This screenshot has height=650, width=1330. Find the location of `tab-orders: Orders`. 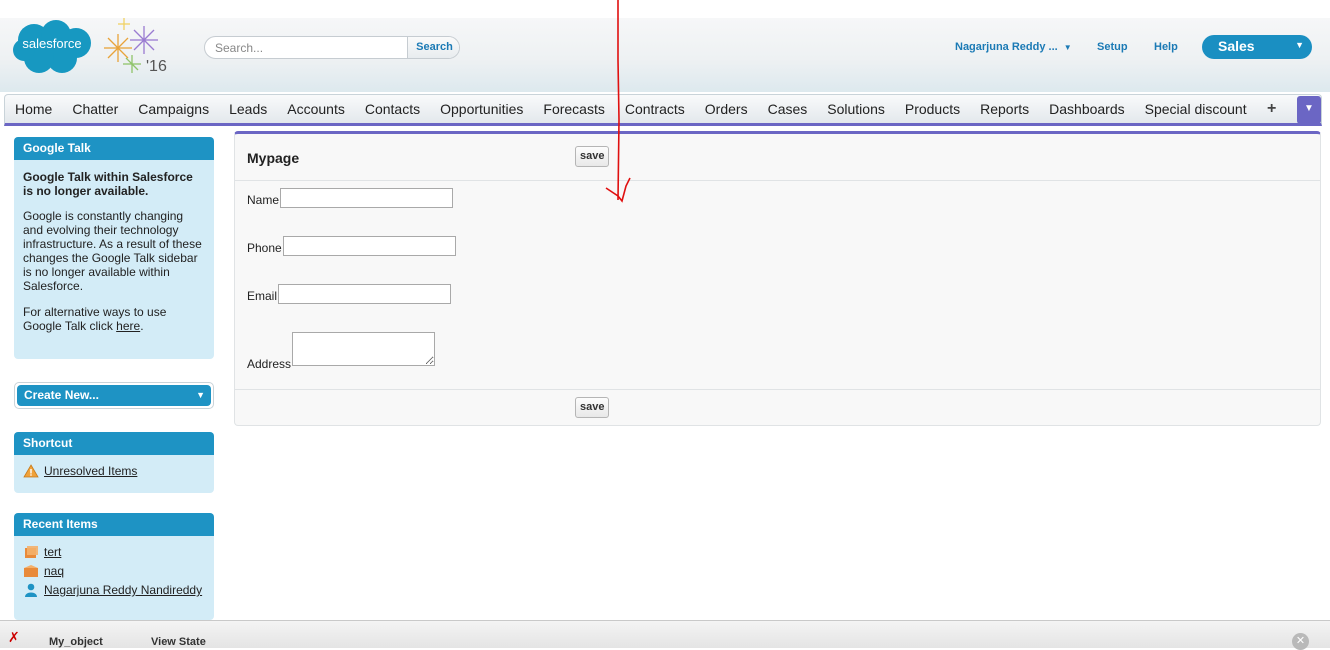

tab-orders: Orders is located at coordinates (726, 109).